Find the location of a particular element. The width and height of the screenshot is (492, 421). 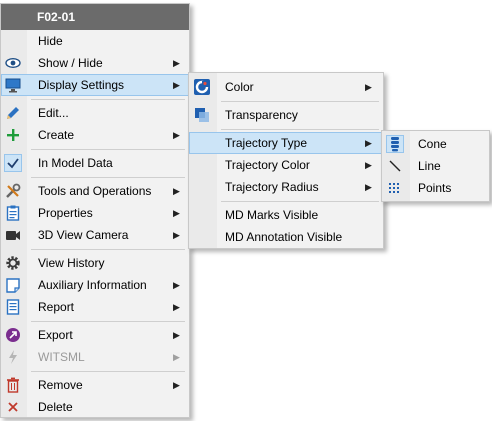

menu-item-trajectory-radius: Trajectory Radius ▶ is located at coordinates (286, 187).